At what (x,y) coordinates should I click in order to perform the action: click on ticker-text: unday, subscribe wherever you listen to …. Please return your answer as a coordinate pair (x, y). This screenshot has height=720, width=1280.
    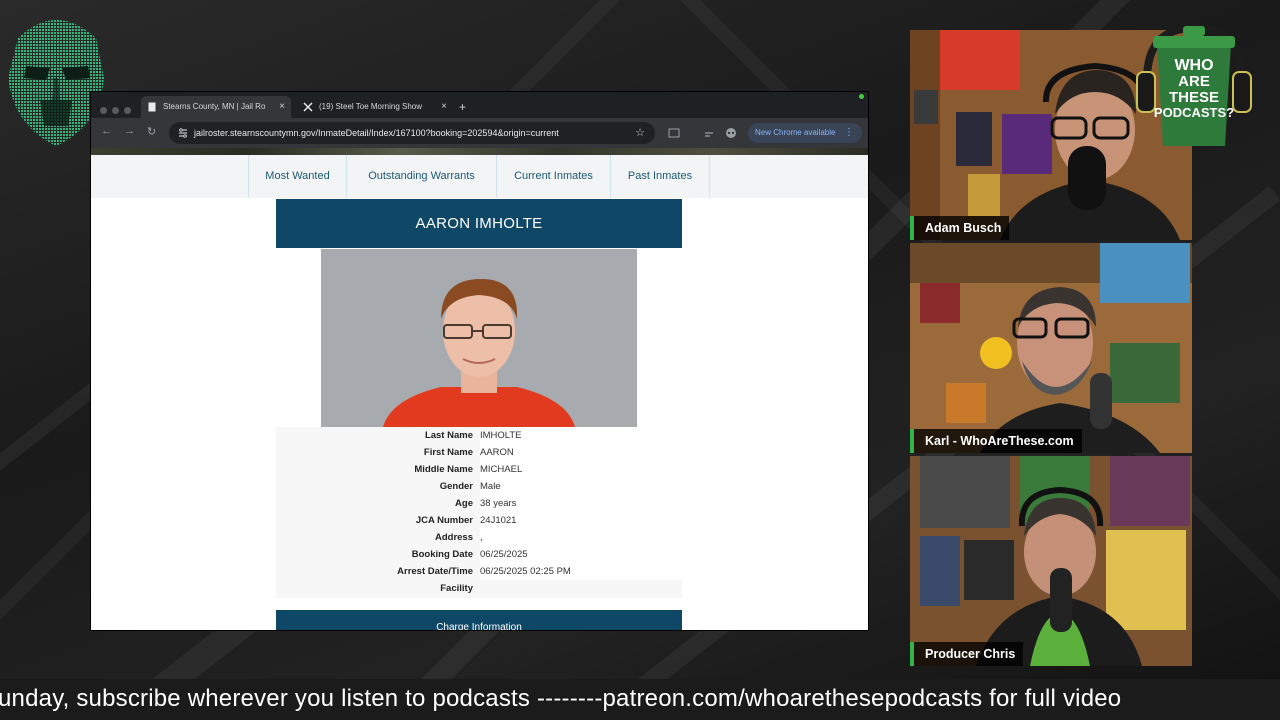
    Looking at the image, I should click on (561, 698).